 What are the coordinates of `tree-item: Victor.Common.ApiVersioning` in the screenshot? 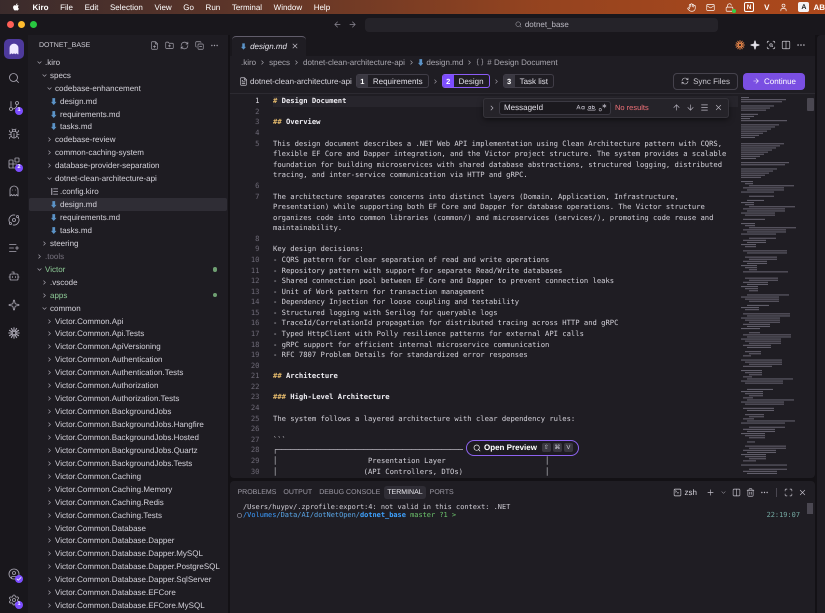 It's located at (128, 347).